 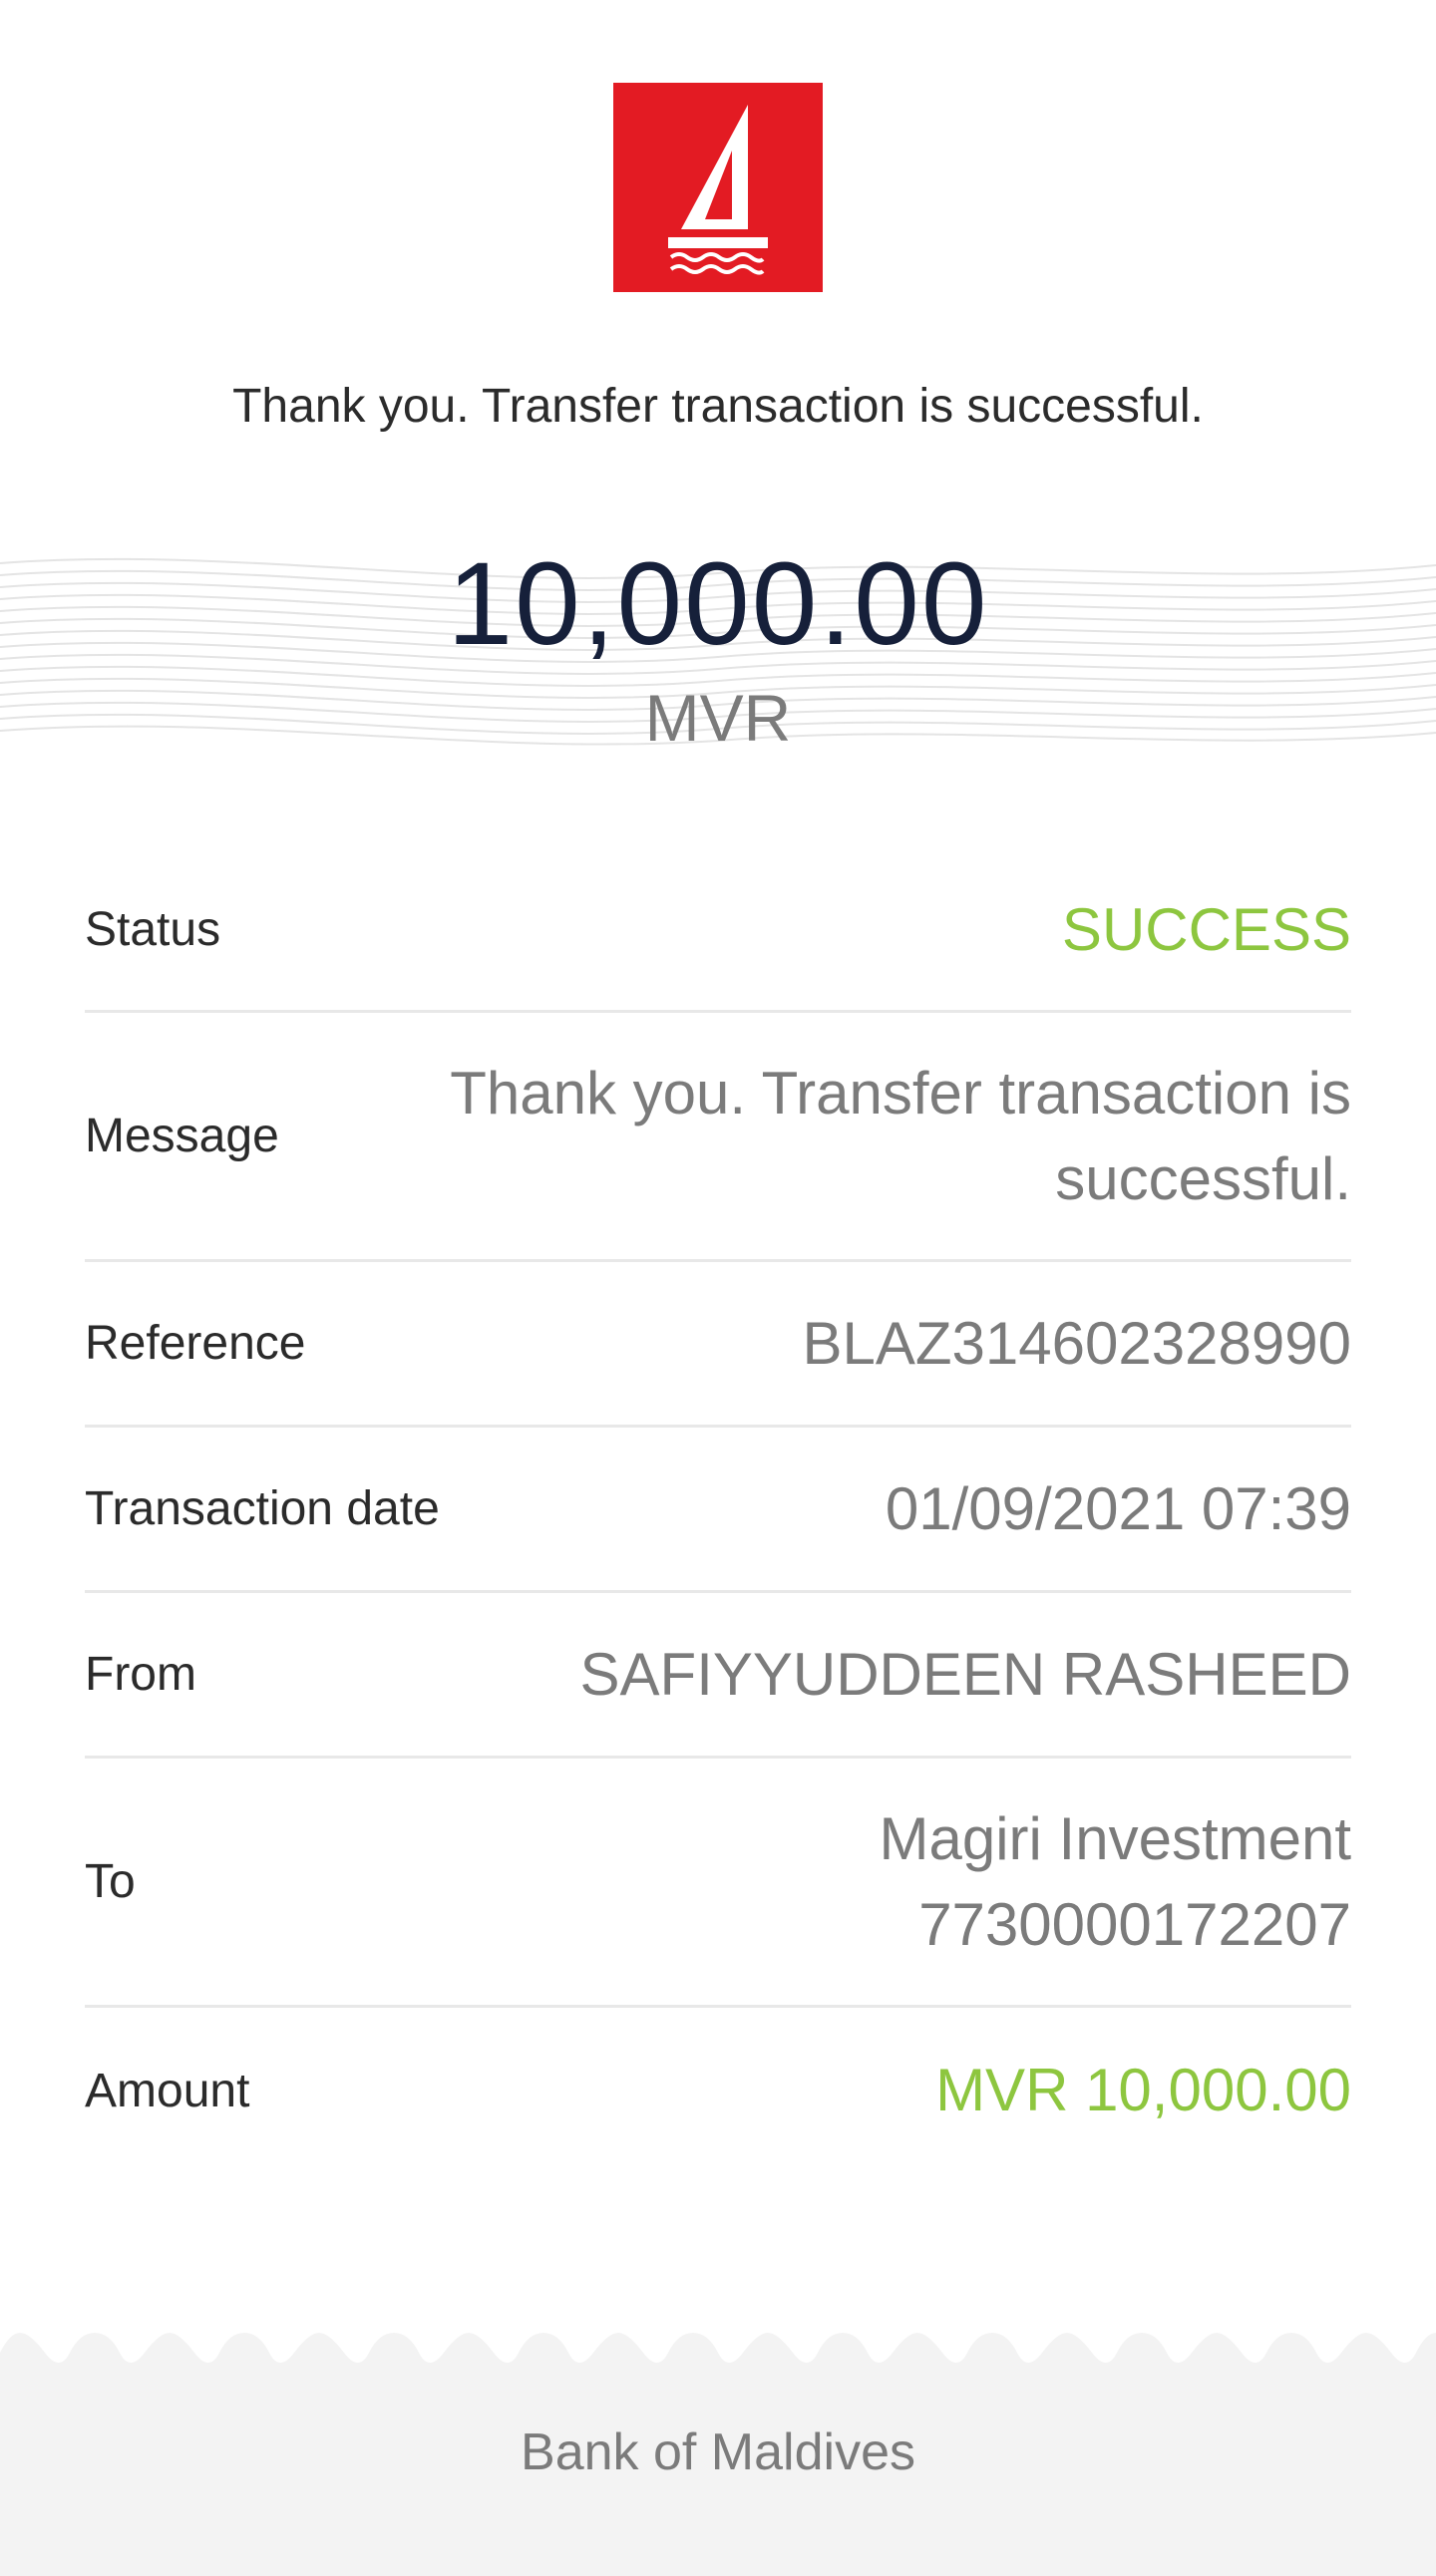 I want to click on zigzag-edge, so click(x=718, y=2353).